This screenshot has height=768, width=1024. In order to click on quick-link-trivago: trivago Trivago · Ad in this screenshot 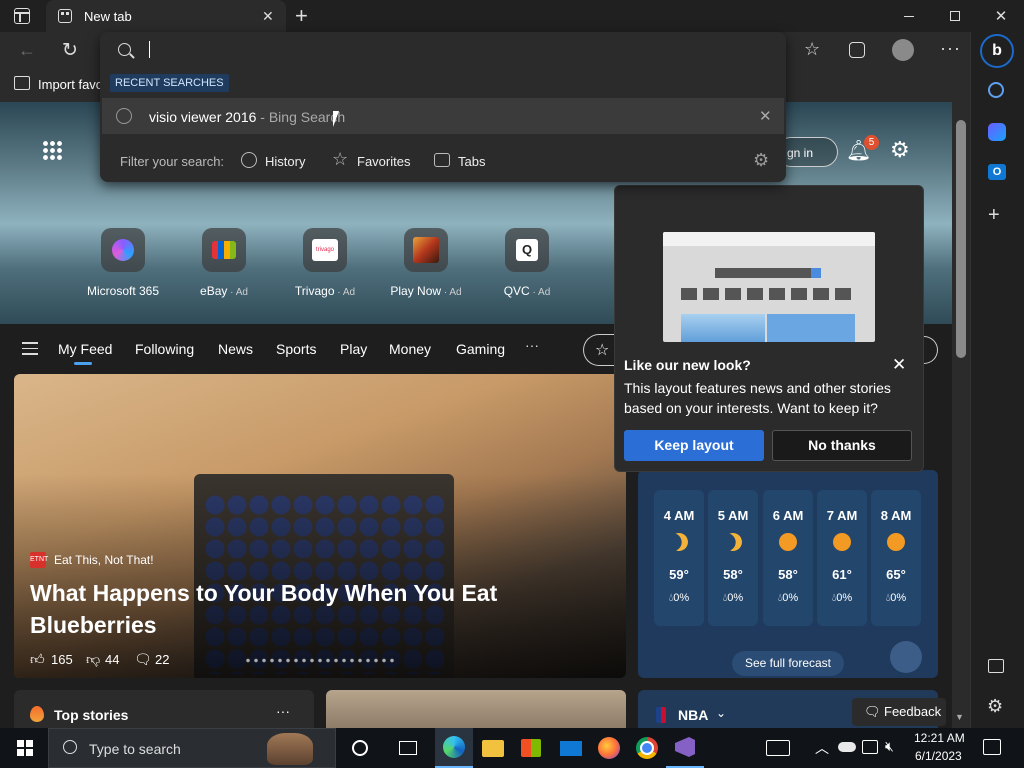, I will do `click(325, 263)`.